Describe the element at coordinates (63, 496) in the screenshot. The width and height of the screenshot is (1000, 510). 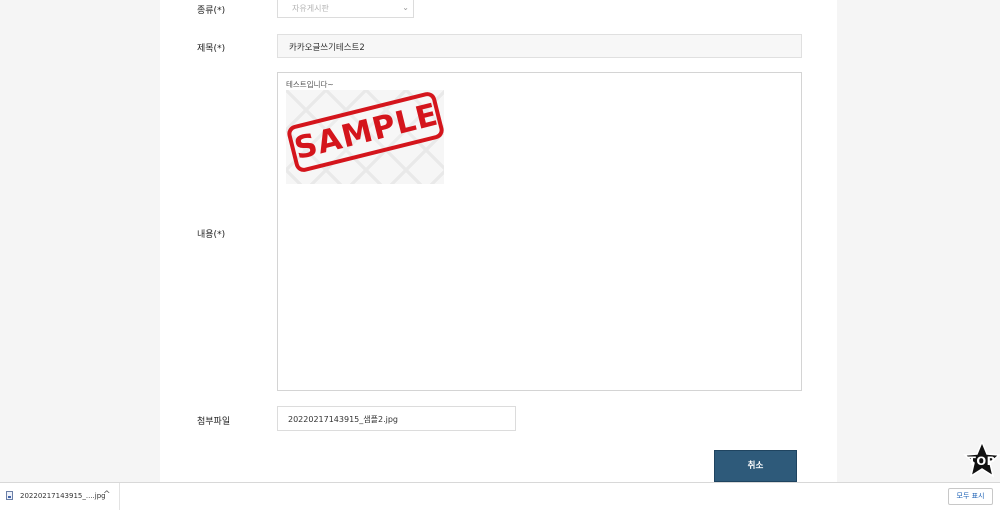
I see `download-file-name: 20220217143915_....jpg` at that location.